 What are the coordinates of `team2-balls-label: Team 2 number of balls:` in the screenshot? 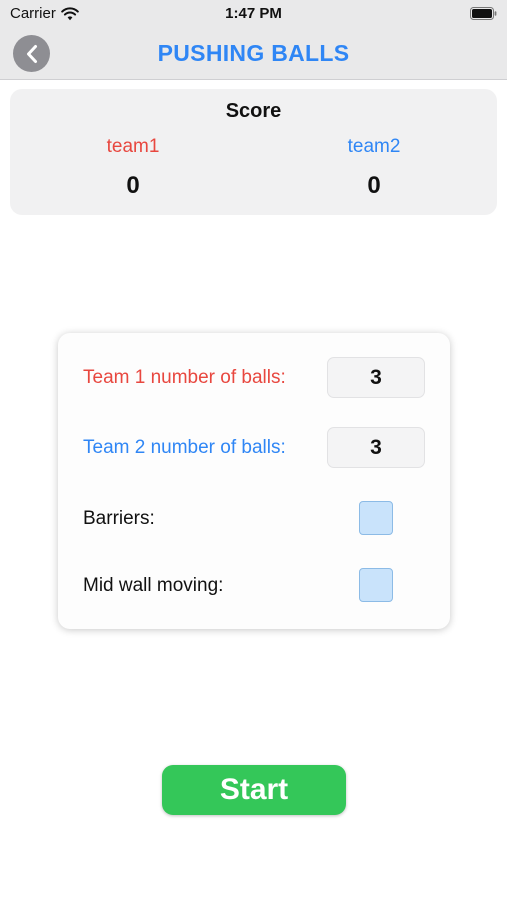 It's located at (184, 447).